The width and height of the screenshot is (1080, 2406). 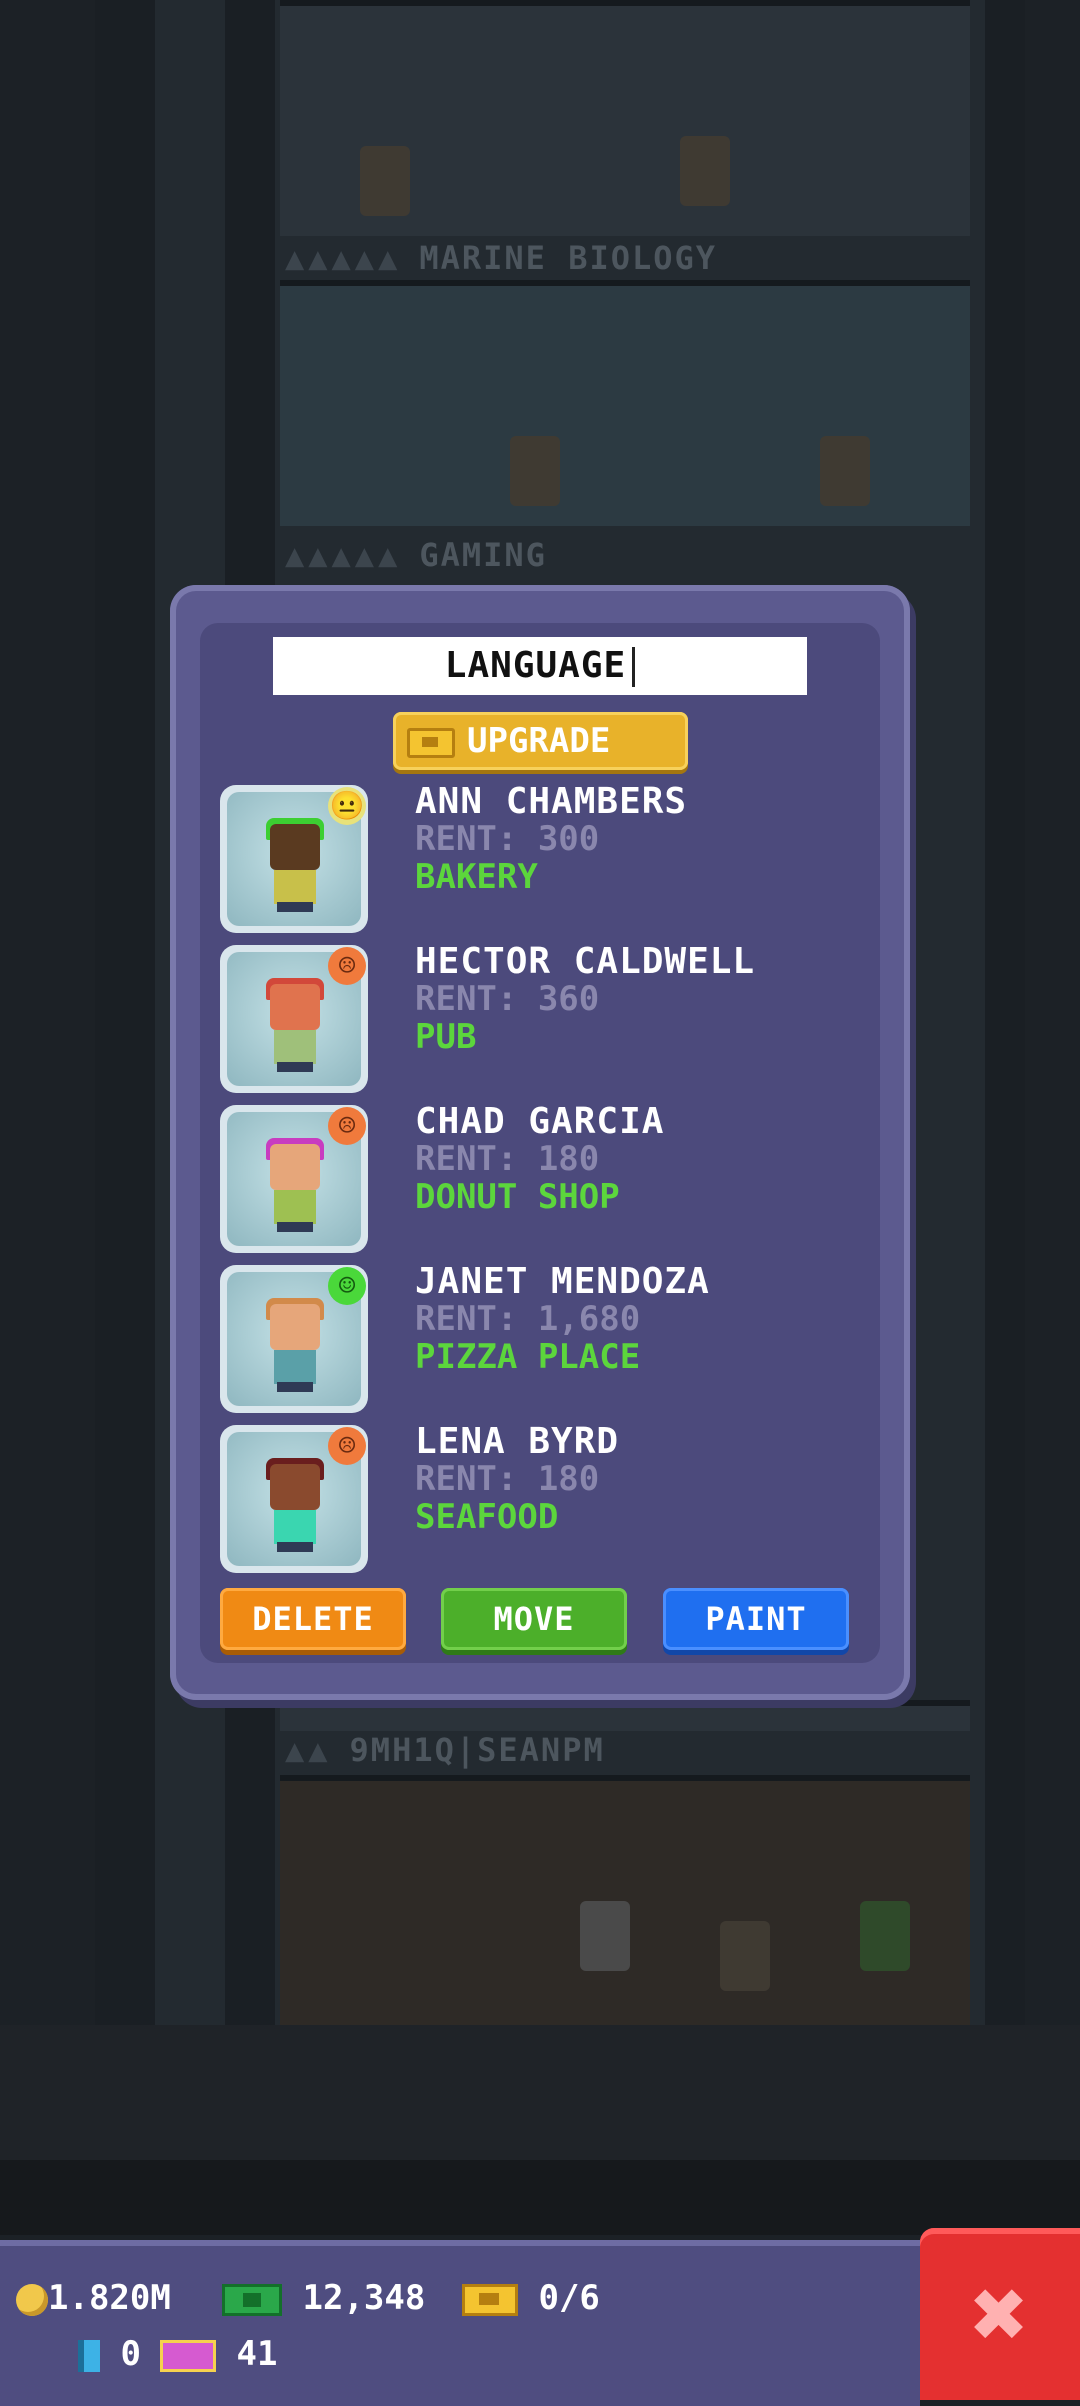 What do you see at coordinates (347, 806) in the screenshot?
I see `neutral-mood-icon: 😐` at bounding box center [347, 806].